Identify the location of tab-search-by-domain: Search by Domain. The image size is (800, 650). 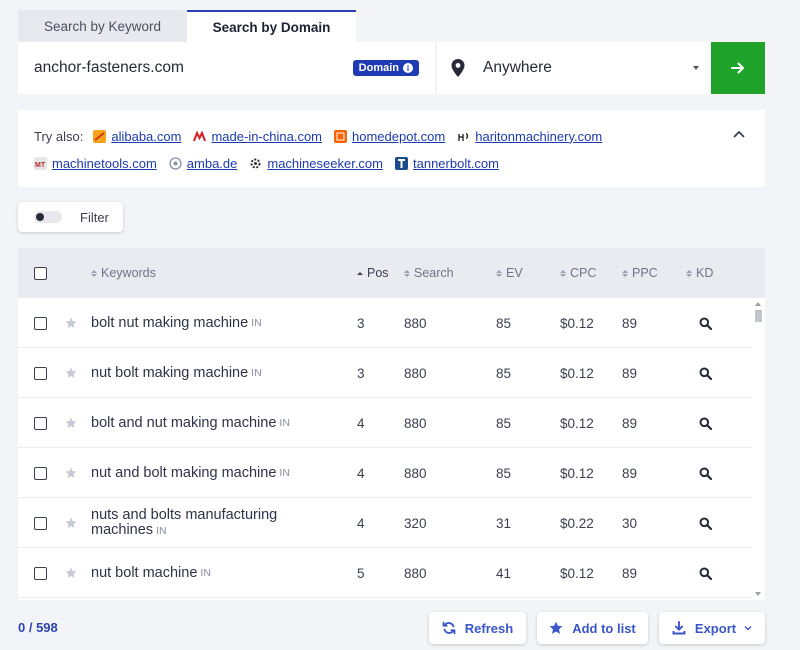
(271, 26).